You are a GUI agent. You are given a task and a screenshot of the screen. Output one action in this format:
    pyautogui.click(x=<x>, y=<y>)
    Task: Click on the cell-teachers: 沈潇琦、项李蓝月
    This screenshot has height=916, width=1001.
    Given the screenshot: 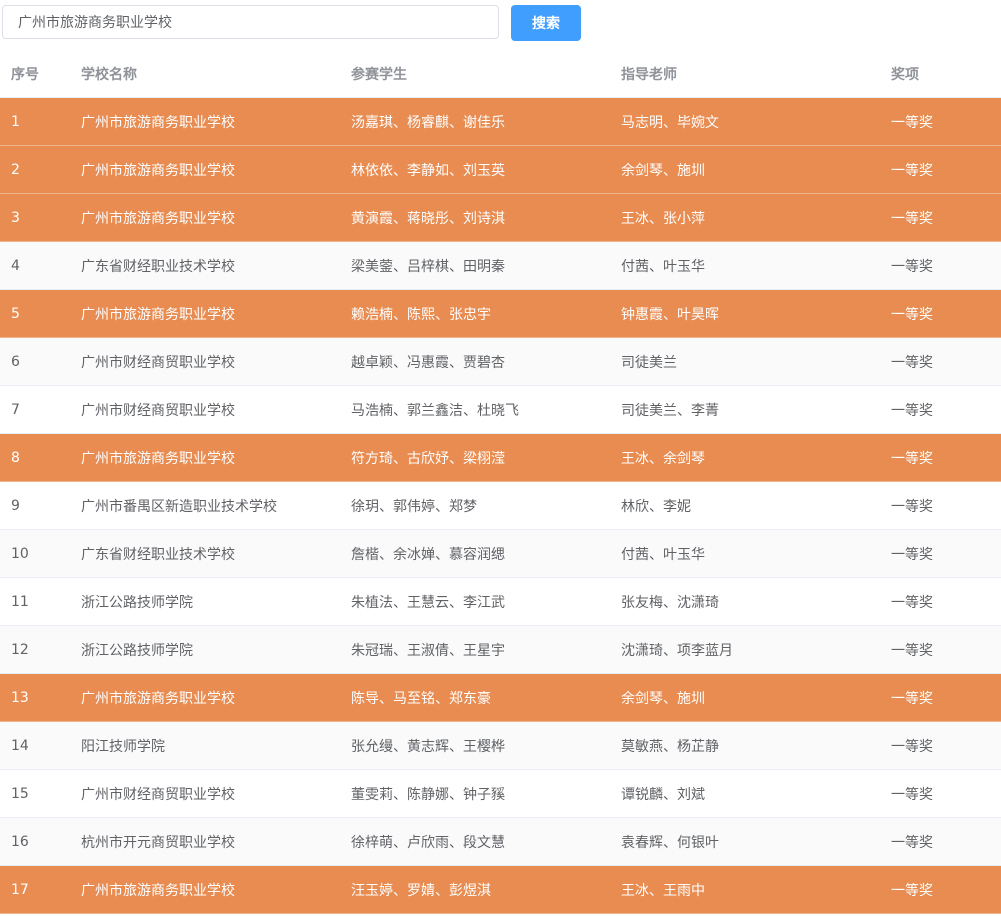 What is the action you would take?
    pyautogui.click(x=677, y=650)
    